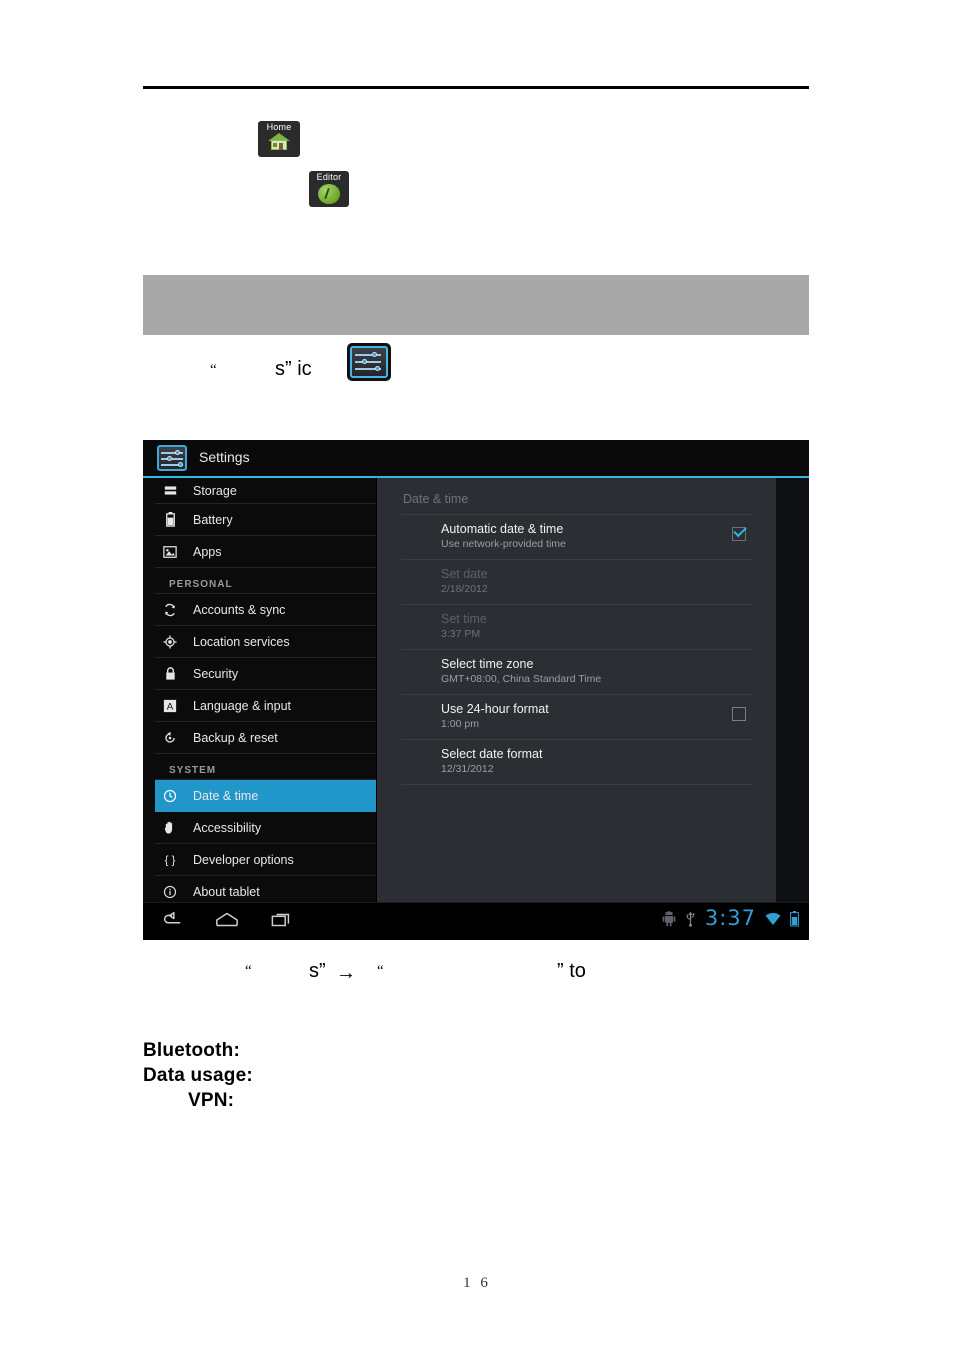  Describe the element at coordinates (265, 491) in the screenshot. I see `sidebar-item-storage: Storage` at that location.